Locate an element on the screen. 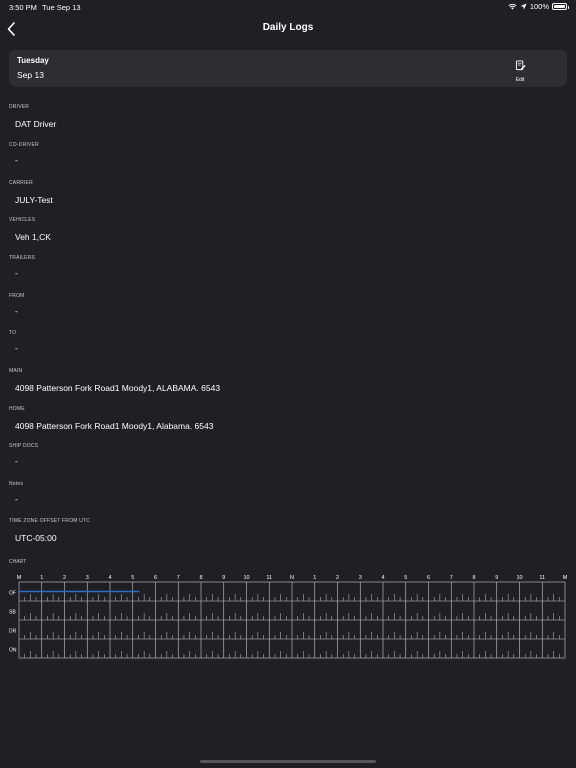 The image size is (576, 768). chart-row-label: SB is located at coordinates (12, 612).